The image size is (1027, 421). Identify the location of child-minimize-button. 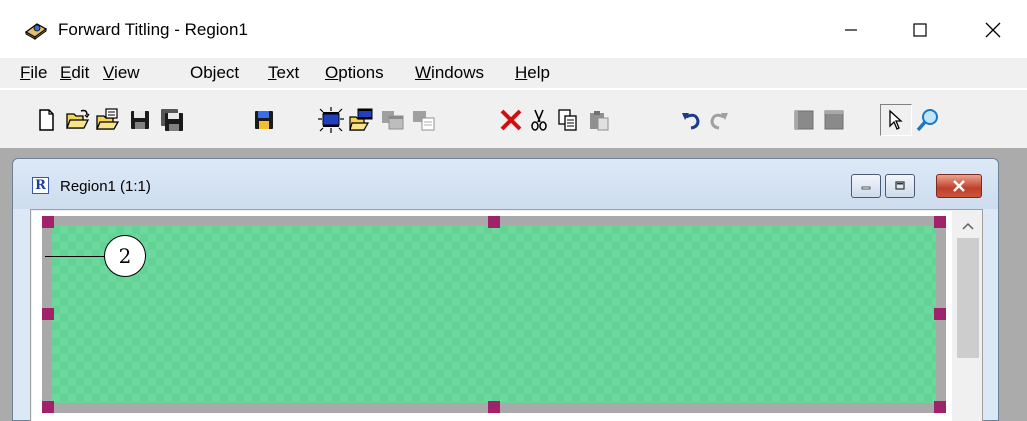
(866, 186).